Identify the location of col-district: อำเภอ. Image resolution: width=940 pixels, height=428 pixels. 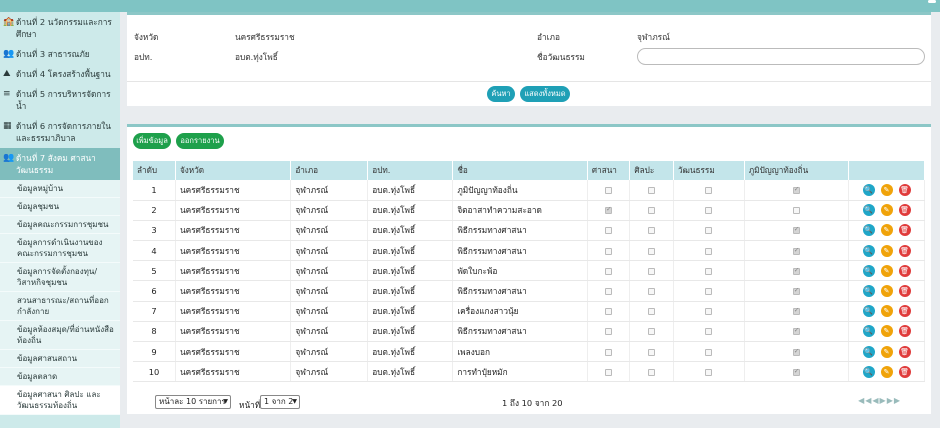
(329, 170).